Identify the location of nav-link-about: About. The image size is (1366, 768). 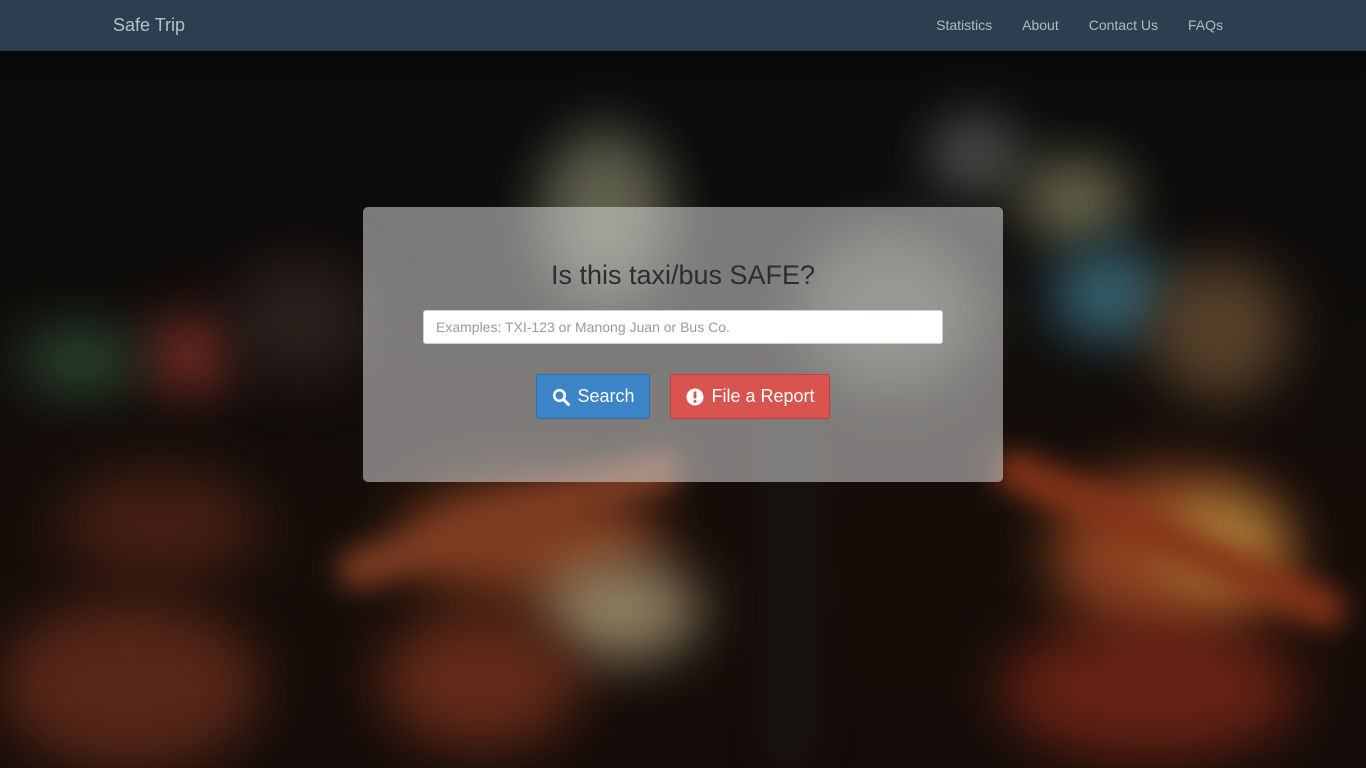
(1040, 25).